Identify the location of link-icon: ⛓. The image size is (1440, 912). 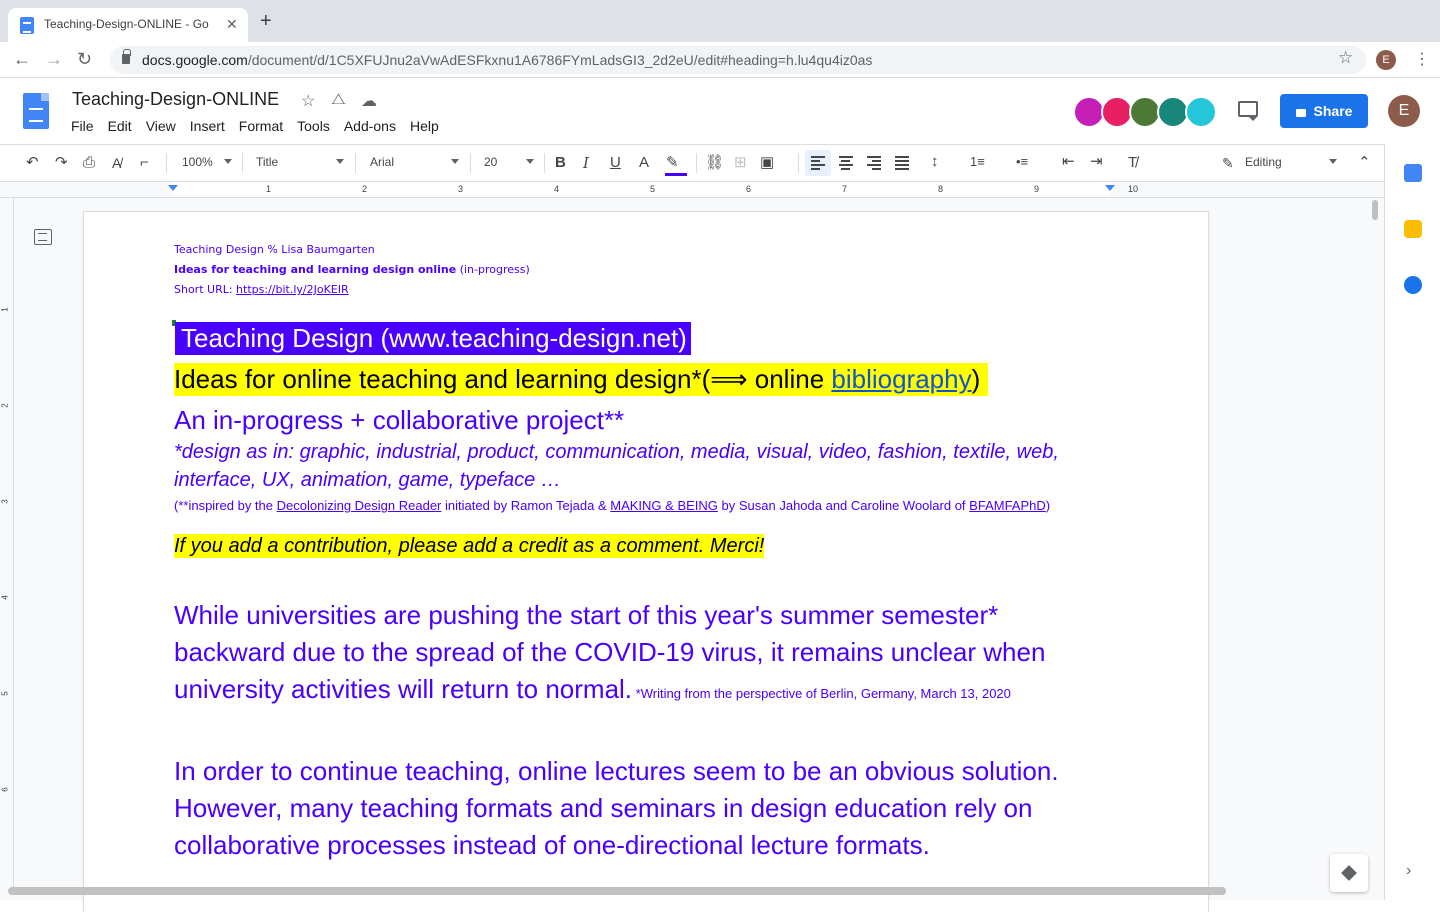
(714, 163).